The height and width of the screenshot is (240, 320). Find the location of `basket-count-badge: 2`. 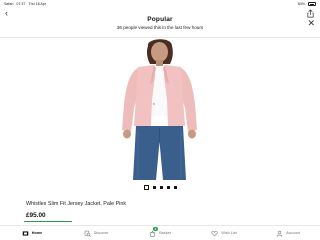

basket-count-badge: 2 is located at coordinates (155, 228).